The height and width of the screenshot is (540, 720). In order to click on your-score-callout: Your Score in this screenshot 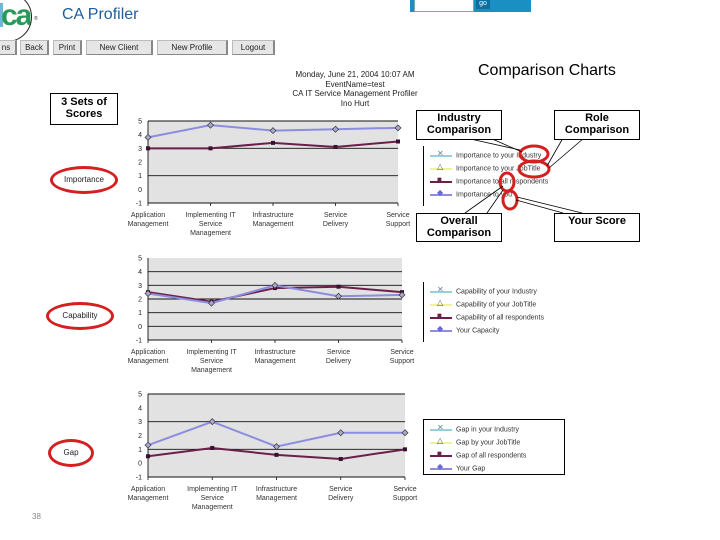, I will do `click(597, 227)`.